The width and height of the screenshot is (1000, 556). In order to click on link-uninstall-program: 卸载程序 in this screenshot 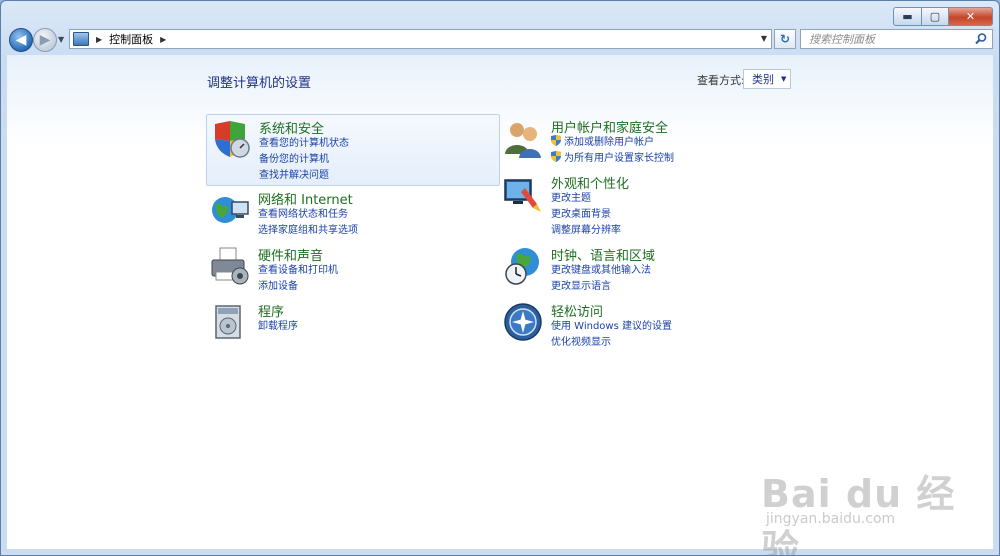, I will do `click(278, 324)`.